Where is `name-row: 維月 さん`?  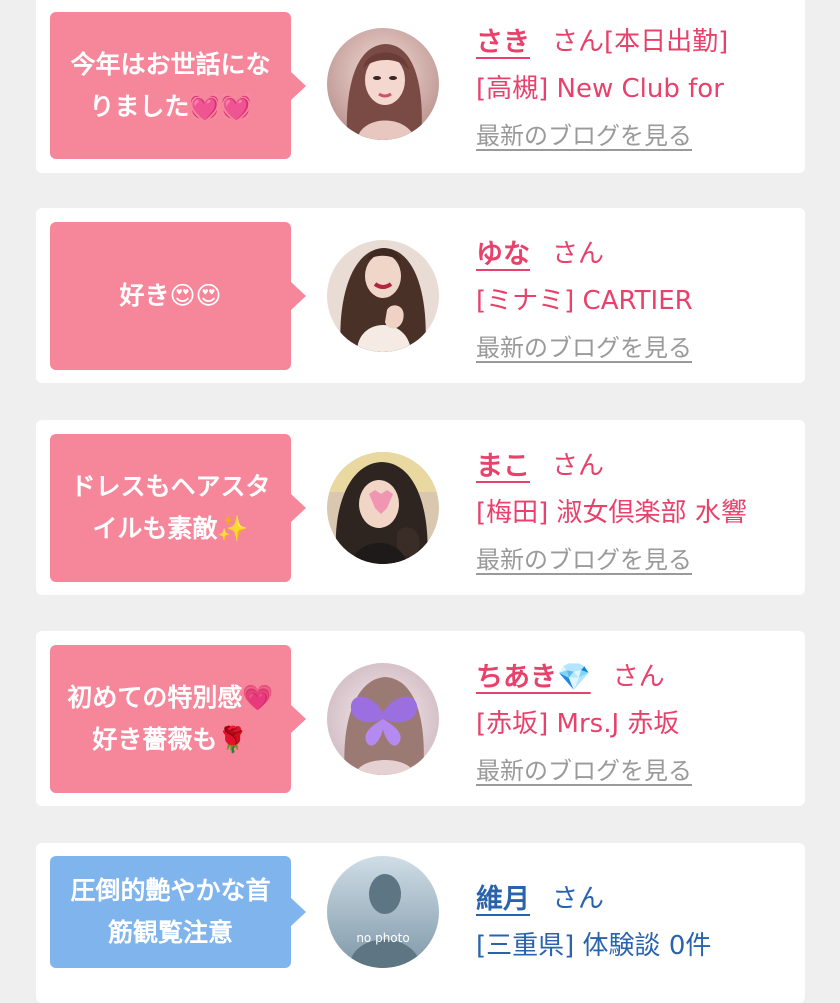
name-row: 維月 さん is located at coordinates (635, 896).